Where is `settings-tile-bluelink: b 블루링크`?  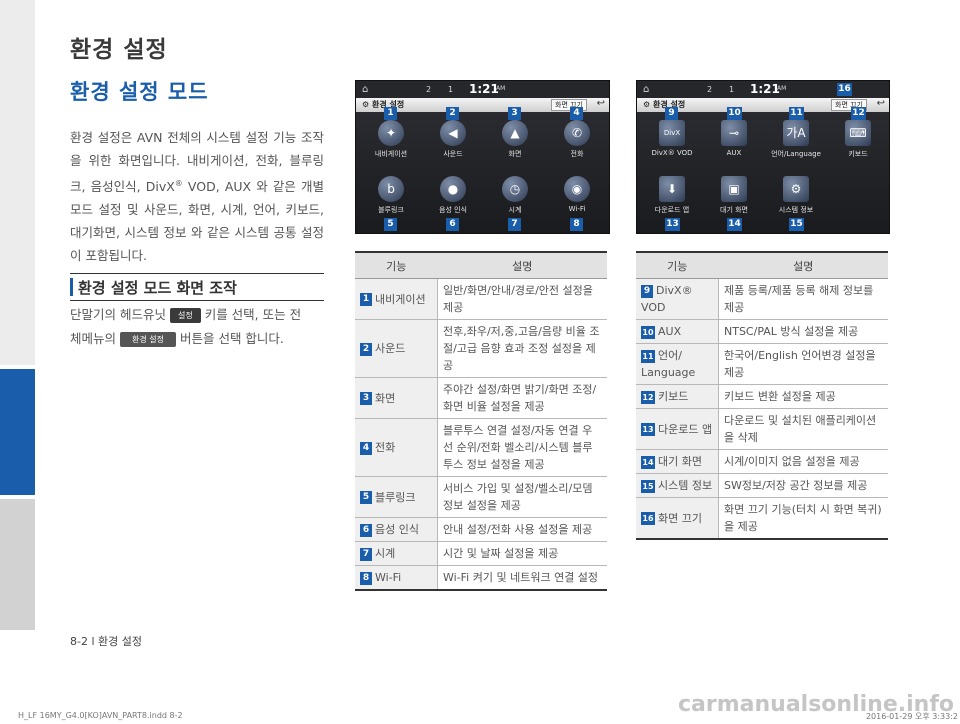
settings-tile-bluelink: b 블루링크 is located at coordinates (391, 195).